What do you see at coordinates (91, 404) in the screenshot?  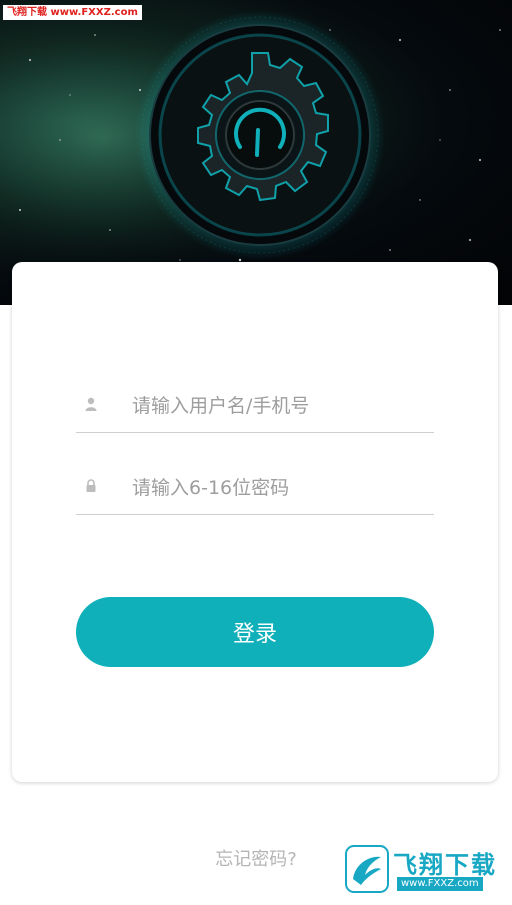 I see `user-icon` at bounding box center [91, 404].